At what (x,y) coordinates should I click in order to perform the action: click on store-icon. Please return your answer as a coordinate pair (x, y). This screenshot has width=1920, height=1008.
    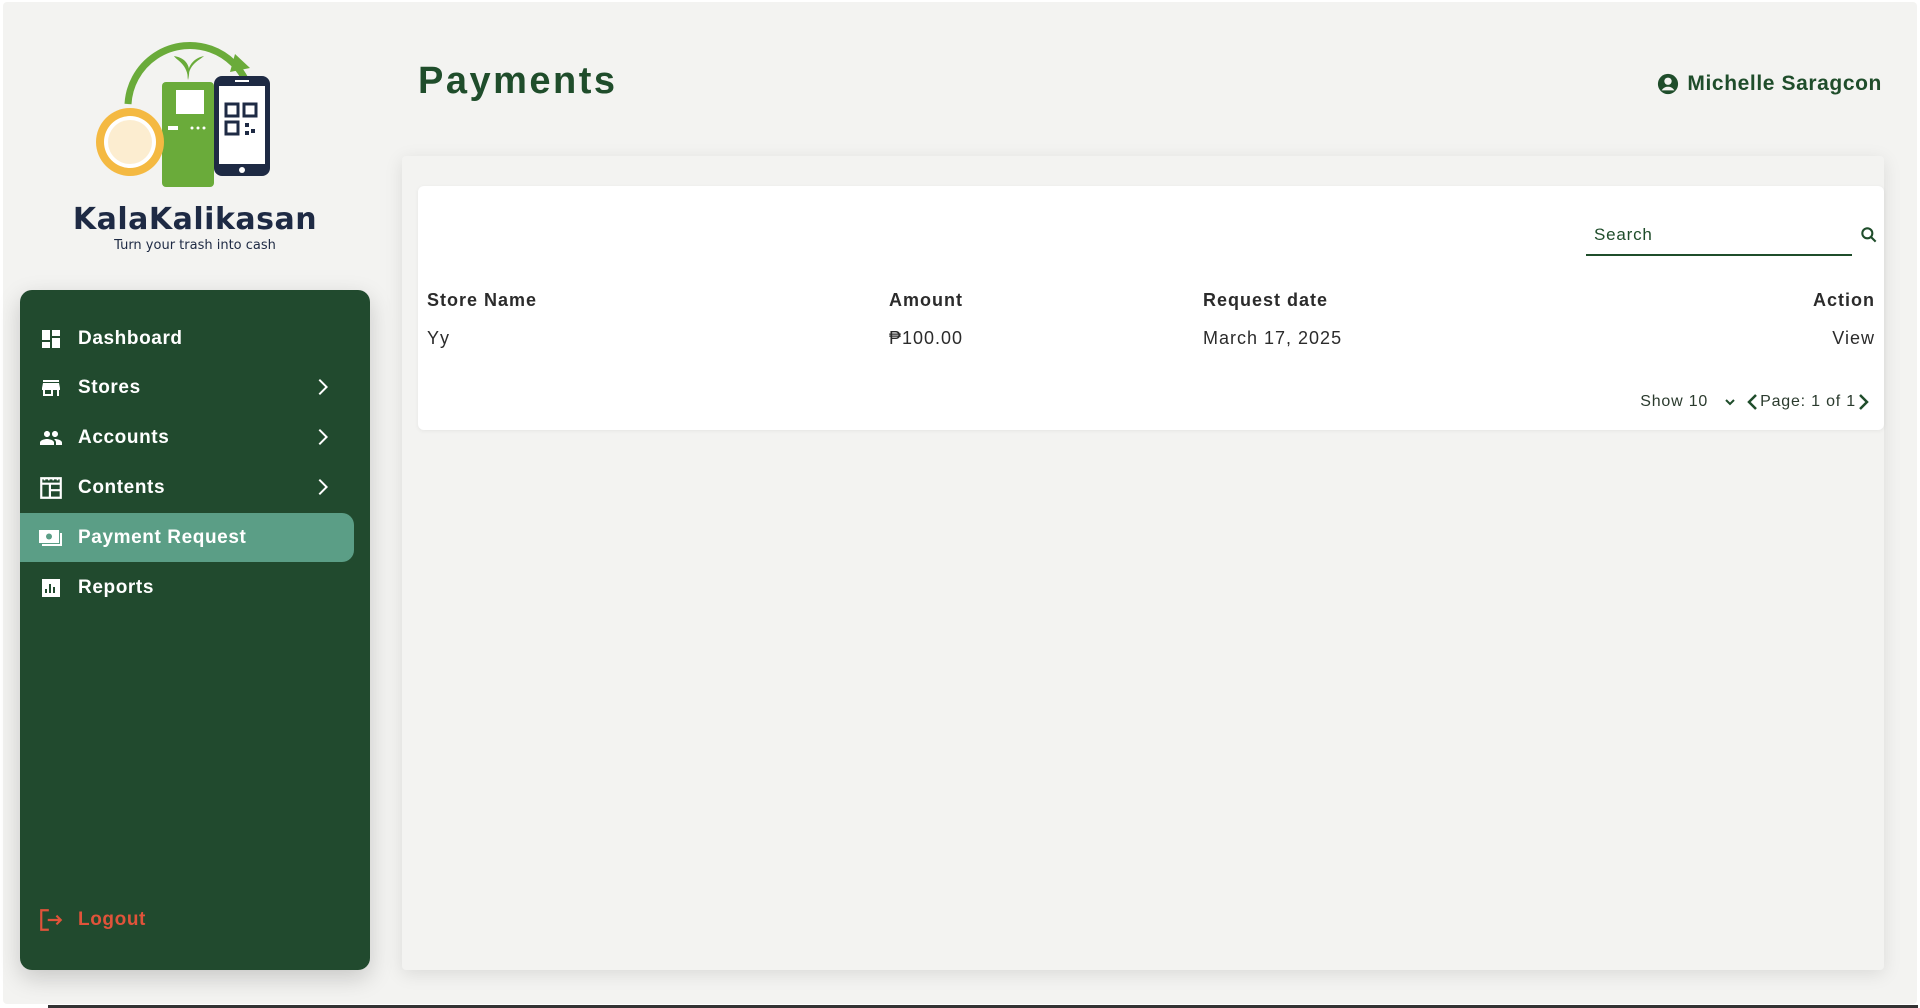
    Looking at the image, I should click on (51, 388).